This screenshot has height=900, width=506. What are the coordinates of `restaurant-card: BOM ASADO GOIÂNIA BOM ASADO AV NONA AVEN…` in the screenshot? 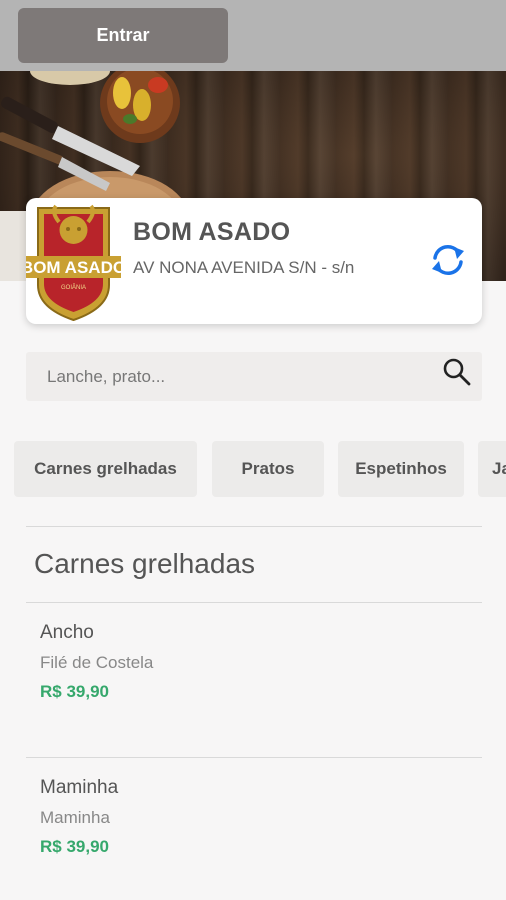 It's located at (254, 261).